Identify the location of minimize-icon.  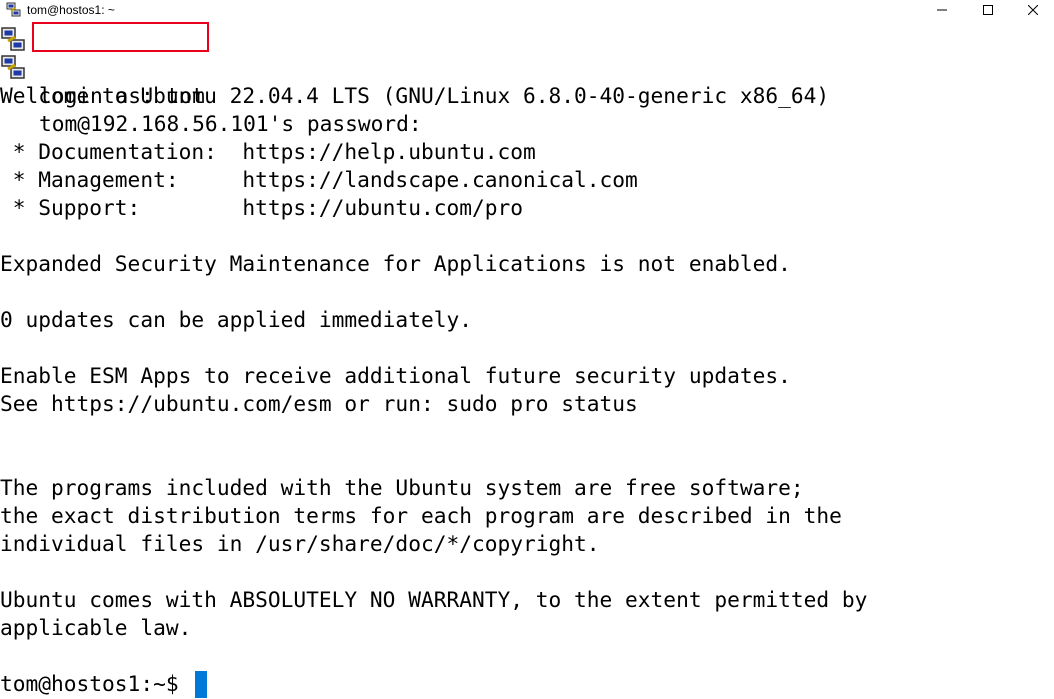
(942, 10).